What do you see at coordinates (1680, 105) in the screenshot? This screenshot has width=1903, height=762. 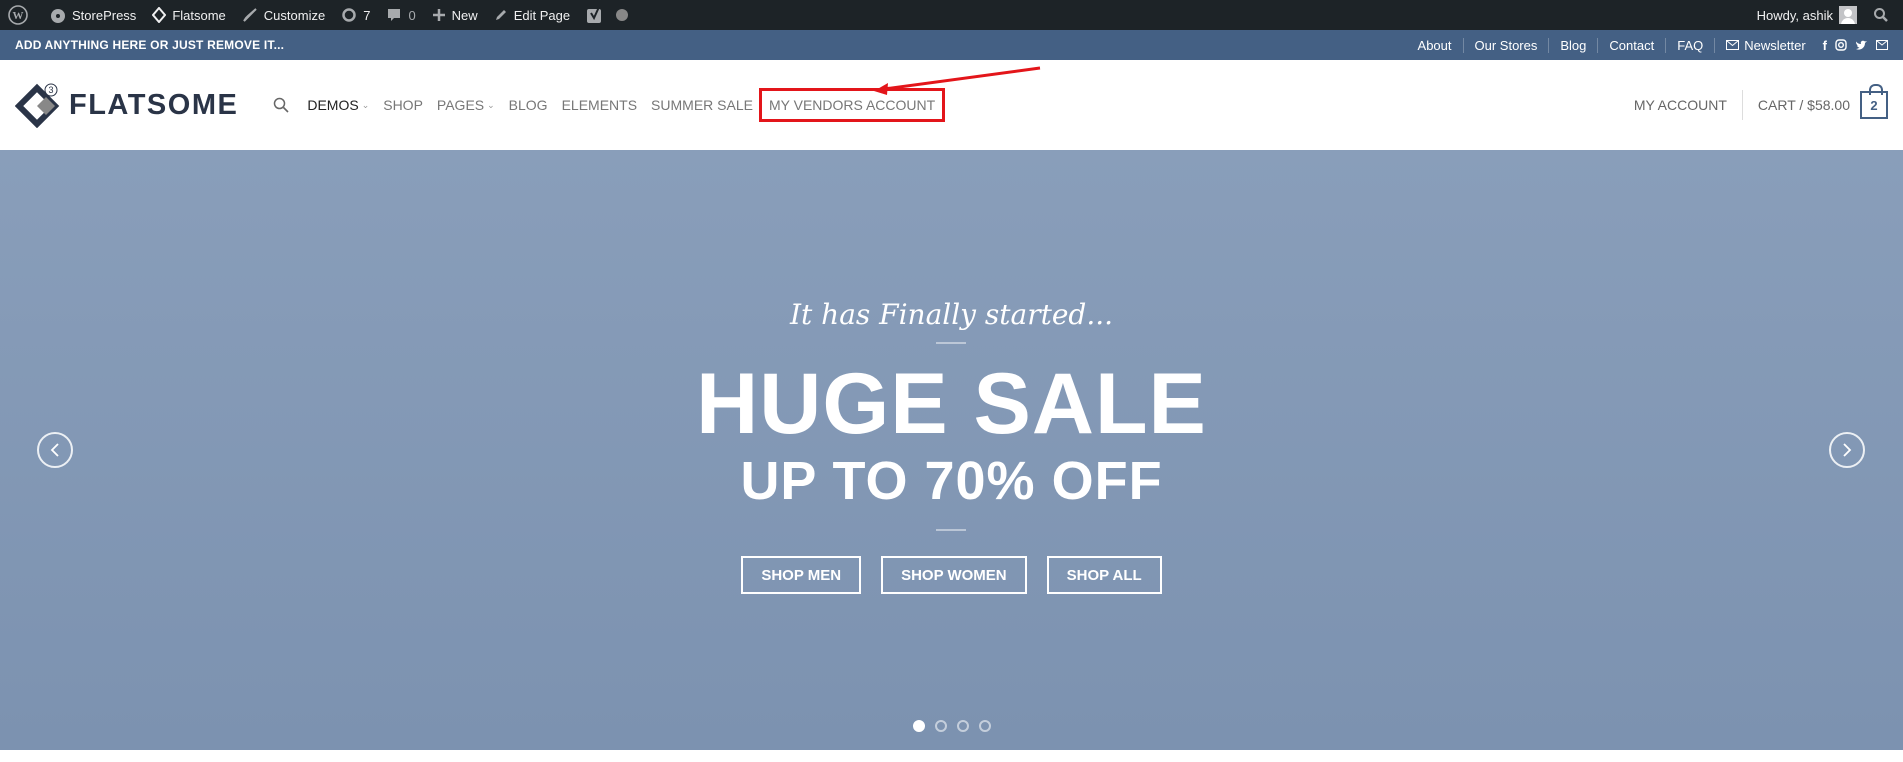 I see `my-account-link: MY ACCOUNT` at bounding box center [1680, 105].